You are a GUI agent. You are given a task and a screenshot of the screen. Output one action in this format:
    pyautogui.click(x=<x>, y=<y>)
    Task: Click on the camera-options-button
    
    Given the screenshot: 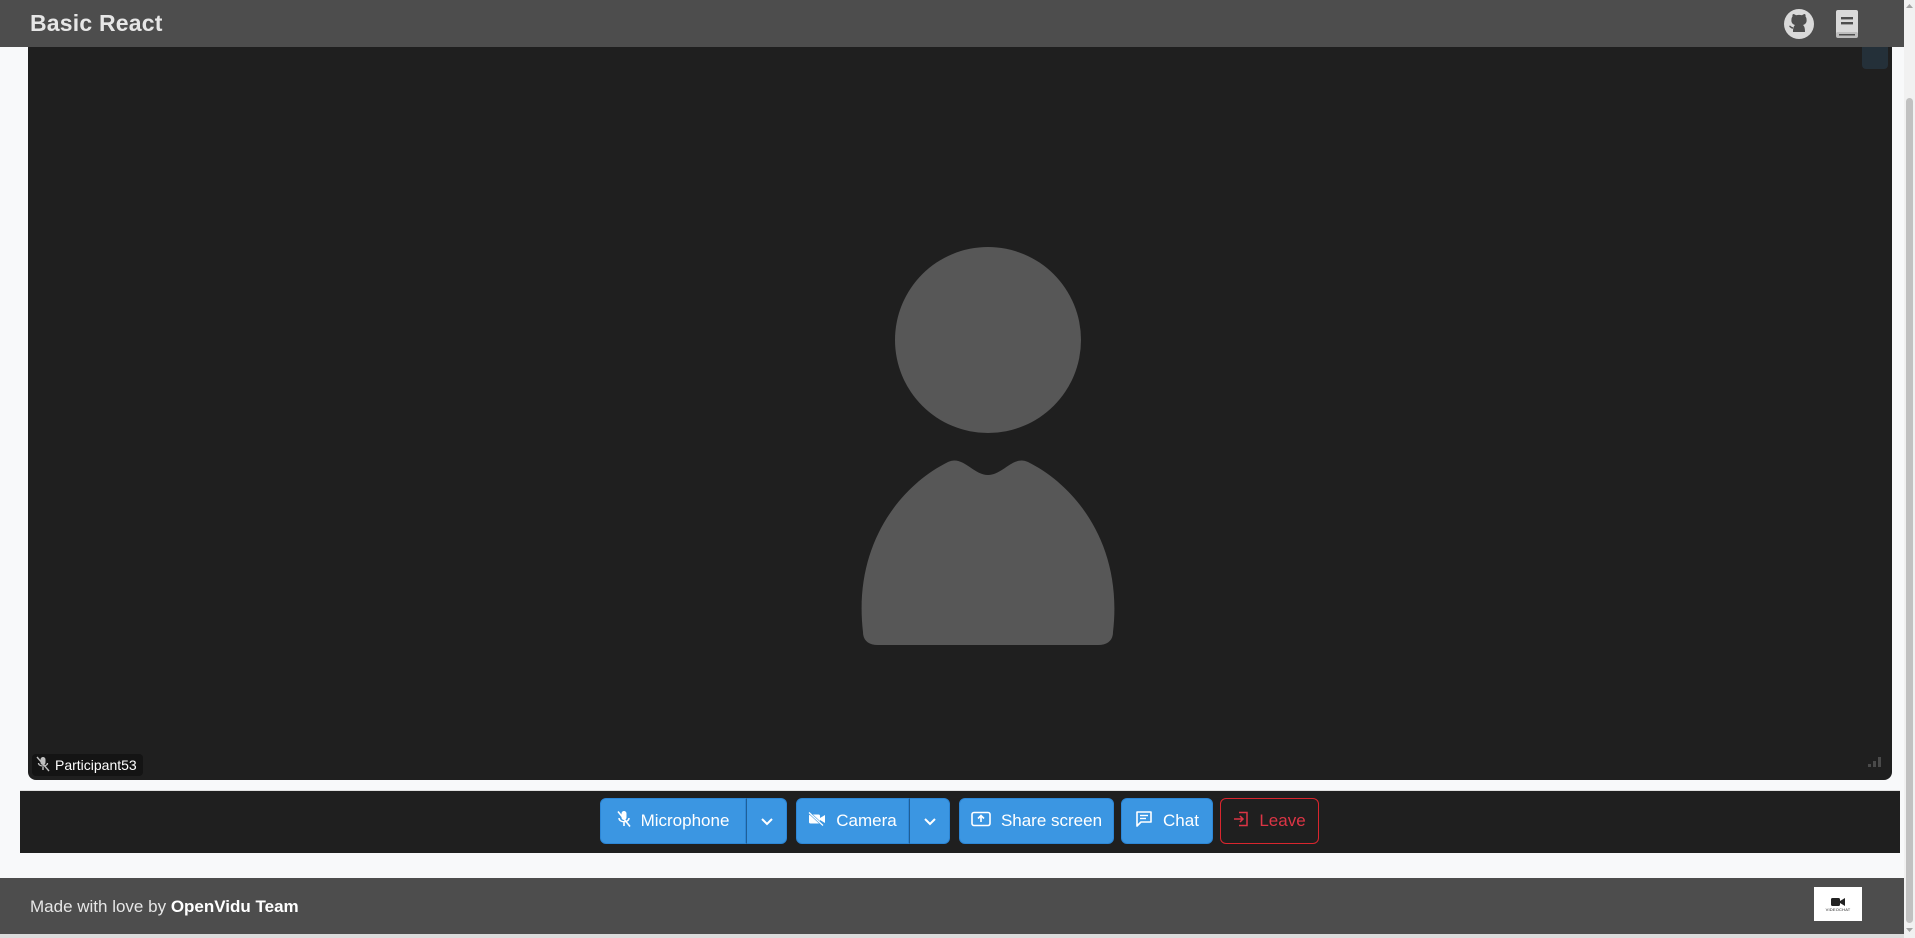 What is the action you would take?
    pyautogui.click(x=929, y=821)
    